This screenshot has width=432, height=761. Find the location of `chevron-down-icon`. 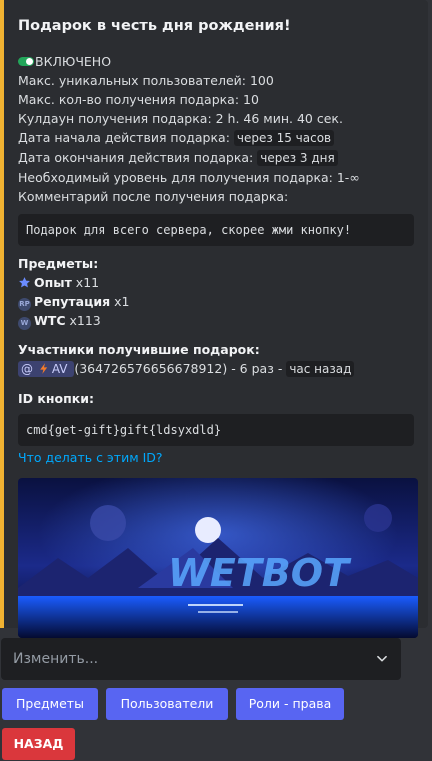

chevron-down-icon is located at coordinates (382, 658).